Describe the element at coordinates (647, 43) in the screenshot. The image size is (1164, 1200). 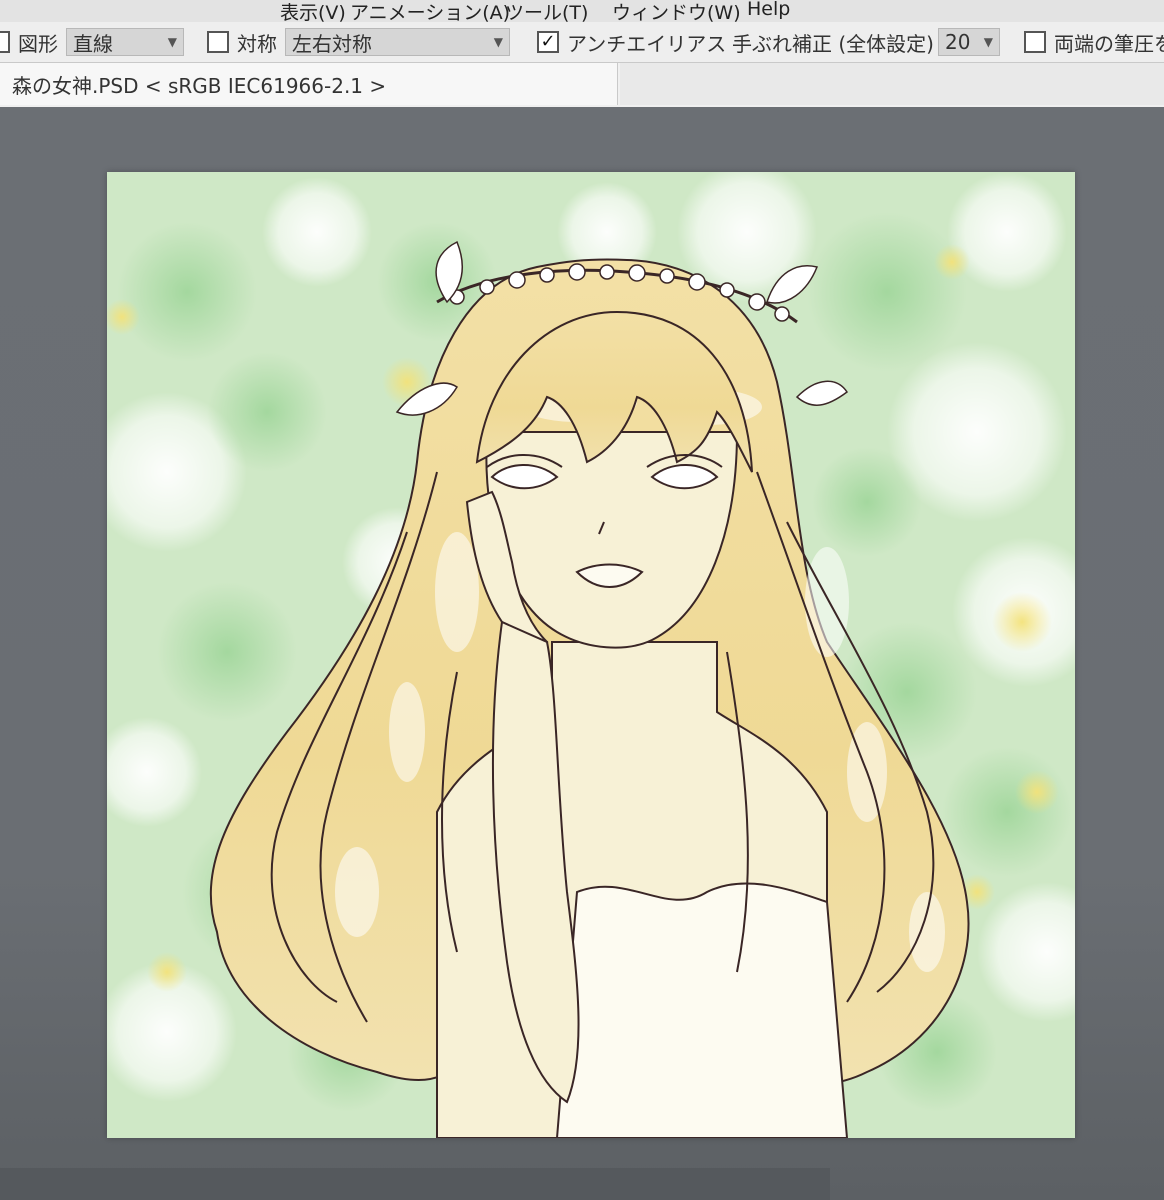
I see `antialias-label: アンチエイリアス` at that location.